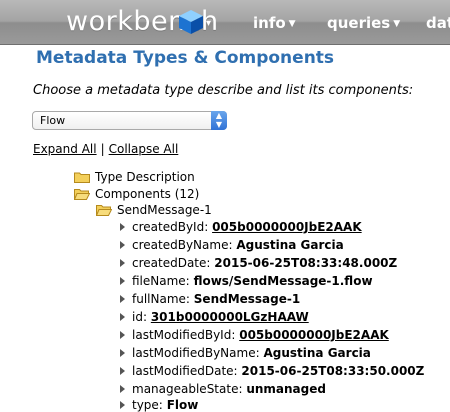 Image resolution: width=450 pixels, height=412 pixels. Describe the element at coordinates (333, 371) in the screenshot. I see `property-value: 2015-06-25T08:33:50.000Z` at that location.